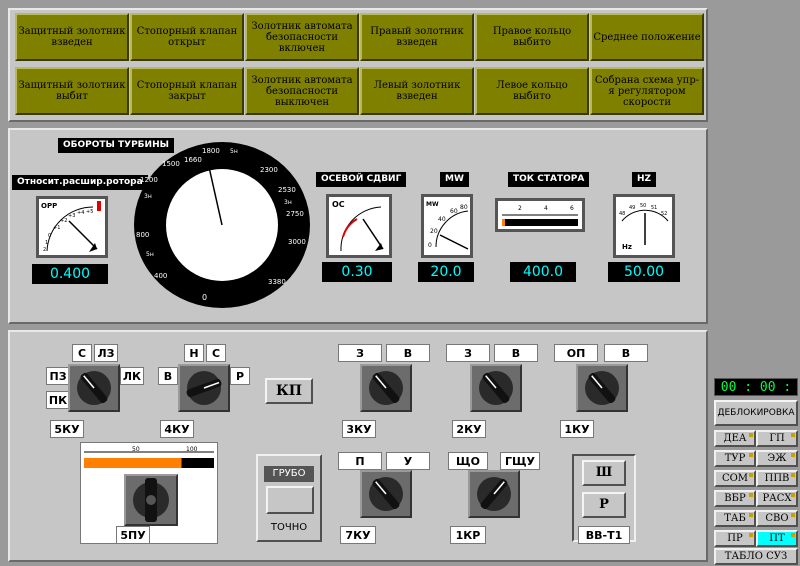 The height and width of the screenshot is (566, 800). I want to click on side-button-label: ГП, so click(777, 438).